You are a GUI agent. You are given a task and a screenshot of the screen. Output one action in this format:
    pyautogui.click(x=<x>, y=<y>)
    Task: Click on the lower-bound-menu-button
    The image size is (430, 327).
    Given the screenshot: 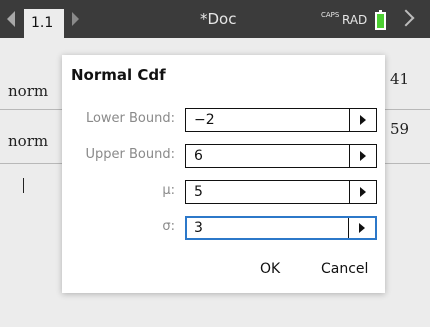 What is the action you would take?
    pyautogui.click(x=362, y=120)
    